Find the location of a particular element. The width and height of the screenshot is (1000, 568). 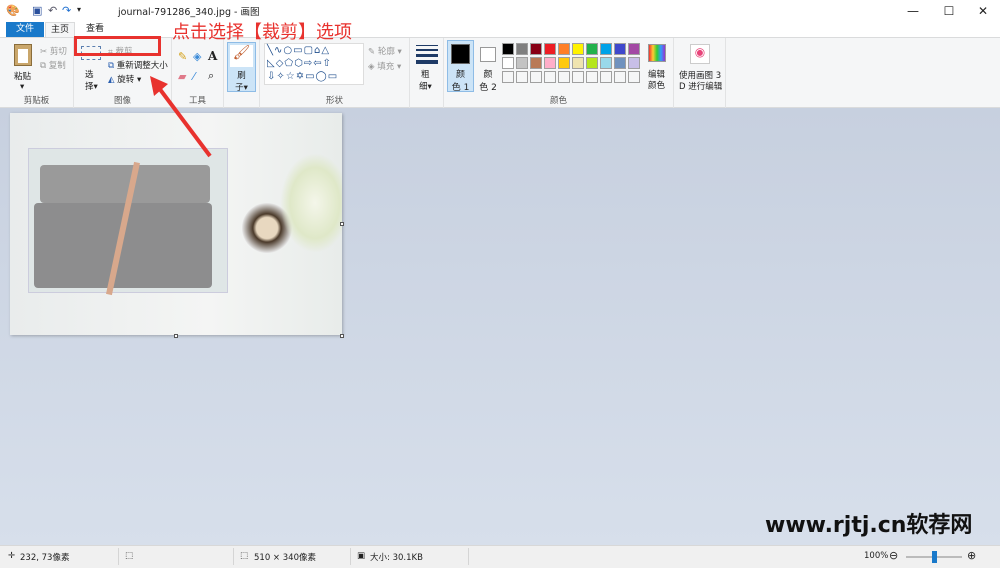

minimize-button: — is located at coordinates (913, 11).